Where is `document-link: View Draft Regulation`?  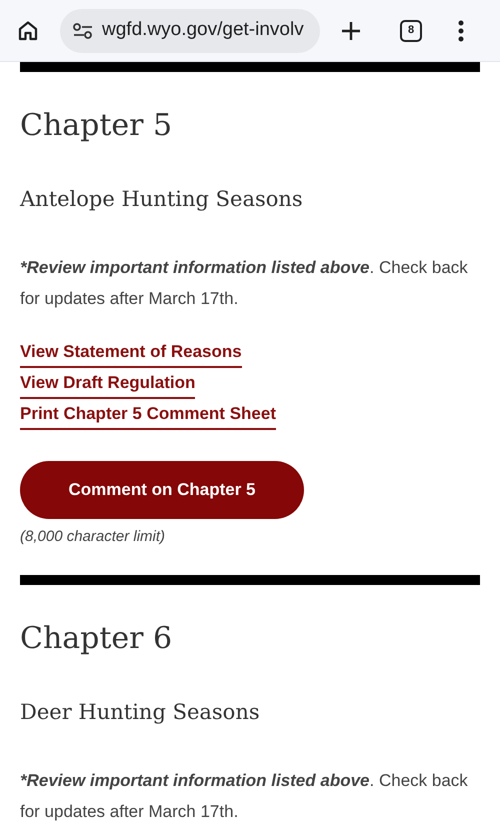
document-link: View Draft Regulation is located at coordinates (108, 384).